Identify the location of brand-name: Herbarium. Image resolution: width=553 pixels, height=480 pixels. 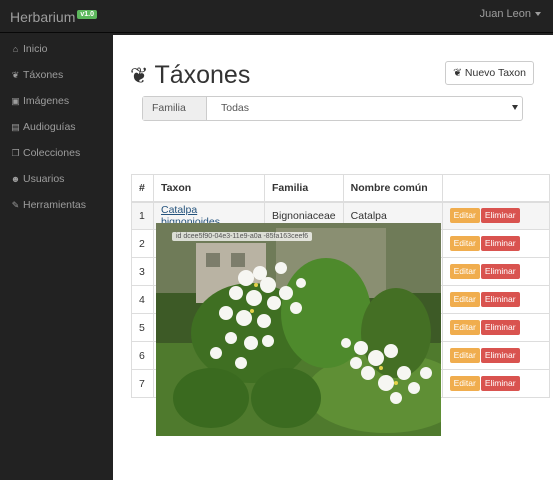
(43, 17).